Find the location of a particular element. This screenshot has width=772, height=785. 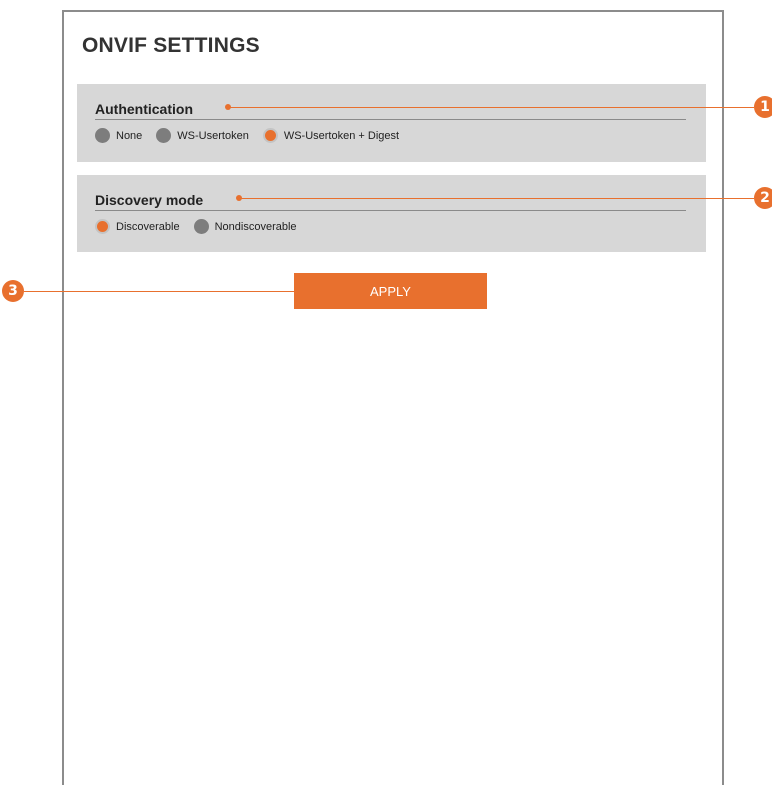

auth-option-ws-usertoken-digest: WS-Usertoken + Digest is located at coordinates (331, 135).